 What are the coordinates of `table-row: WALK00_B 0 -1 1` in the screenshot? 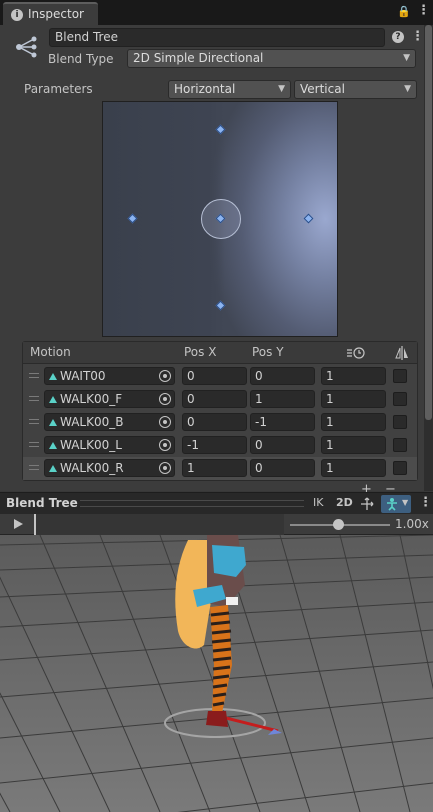 It's located at (220, 422).